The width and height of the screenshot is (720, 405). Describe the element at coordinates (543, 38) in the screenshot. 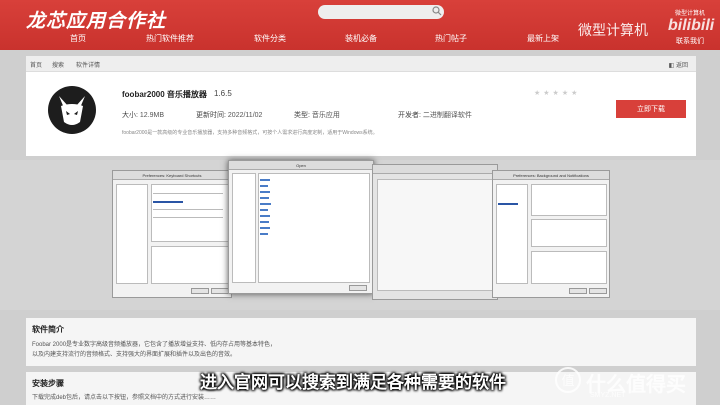

I see `nav-newest: 最新上架` at that location.